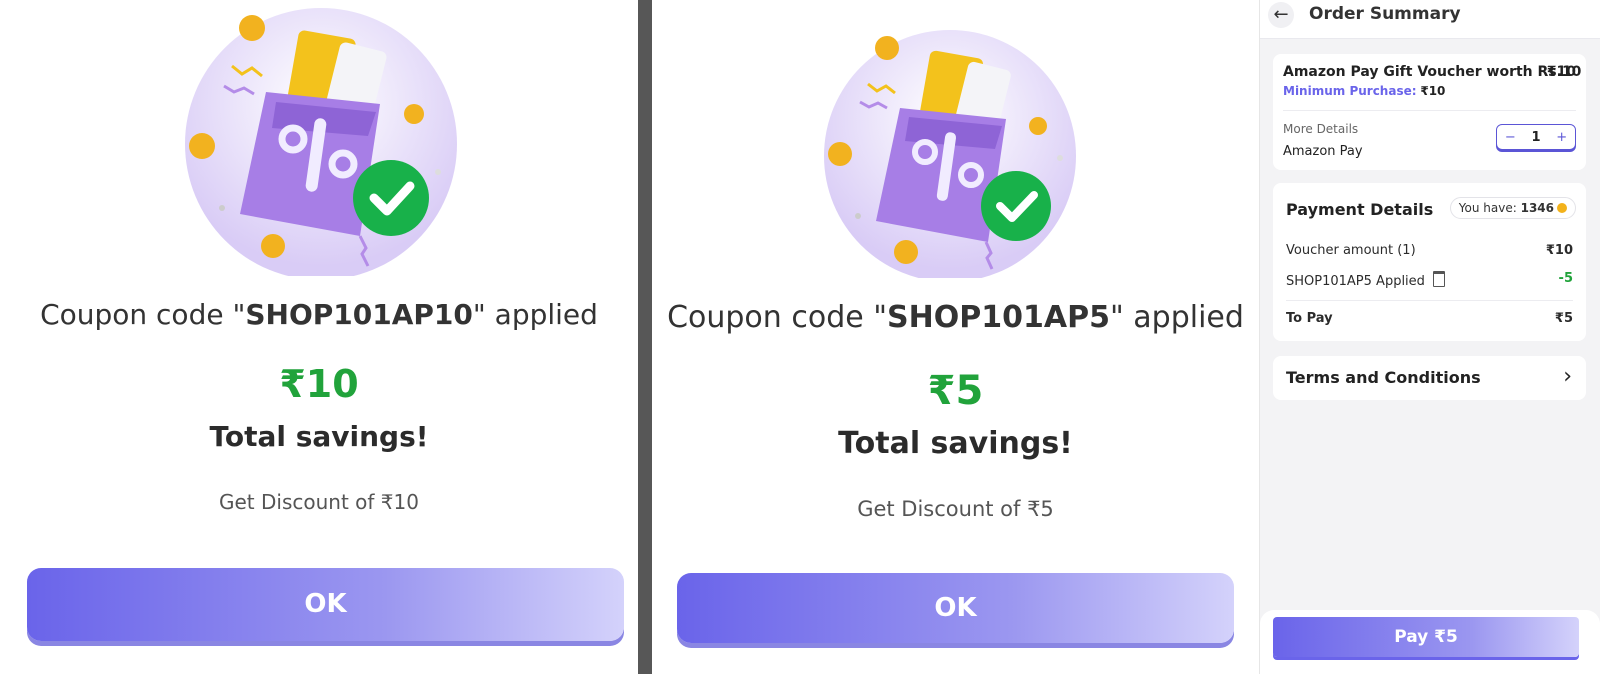 This screenshot has width=1600, height=674. I want to click on coupon-discount-value: -5, so click(1565, 278).